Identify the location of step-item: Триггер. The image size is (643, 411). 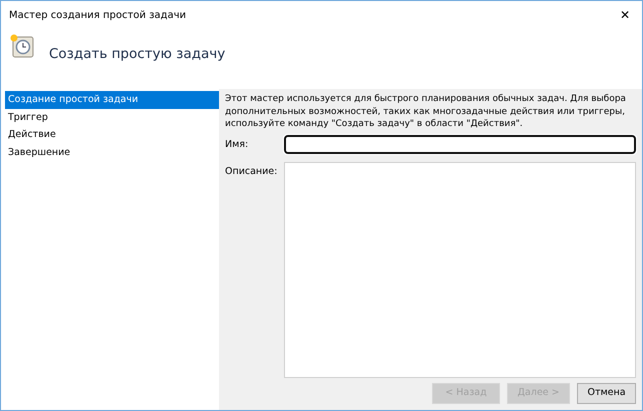
(112, 117).